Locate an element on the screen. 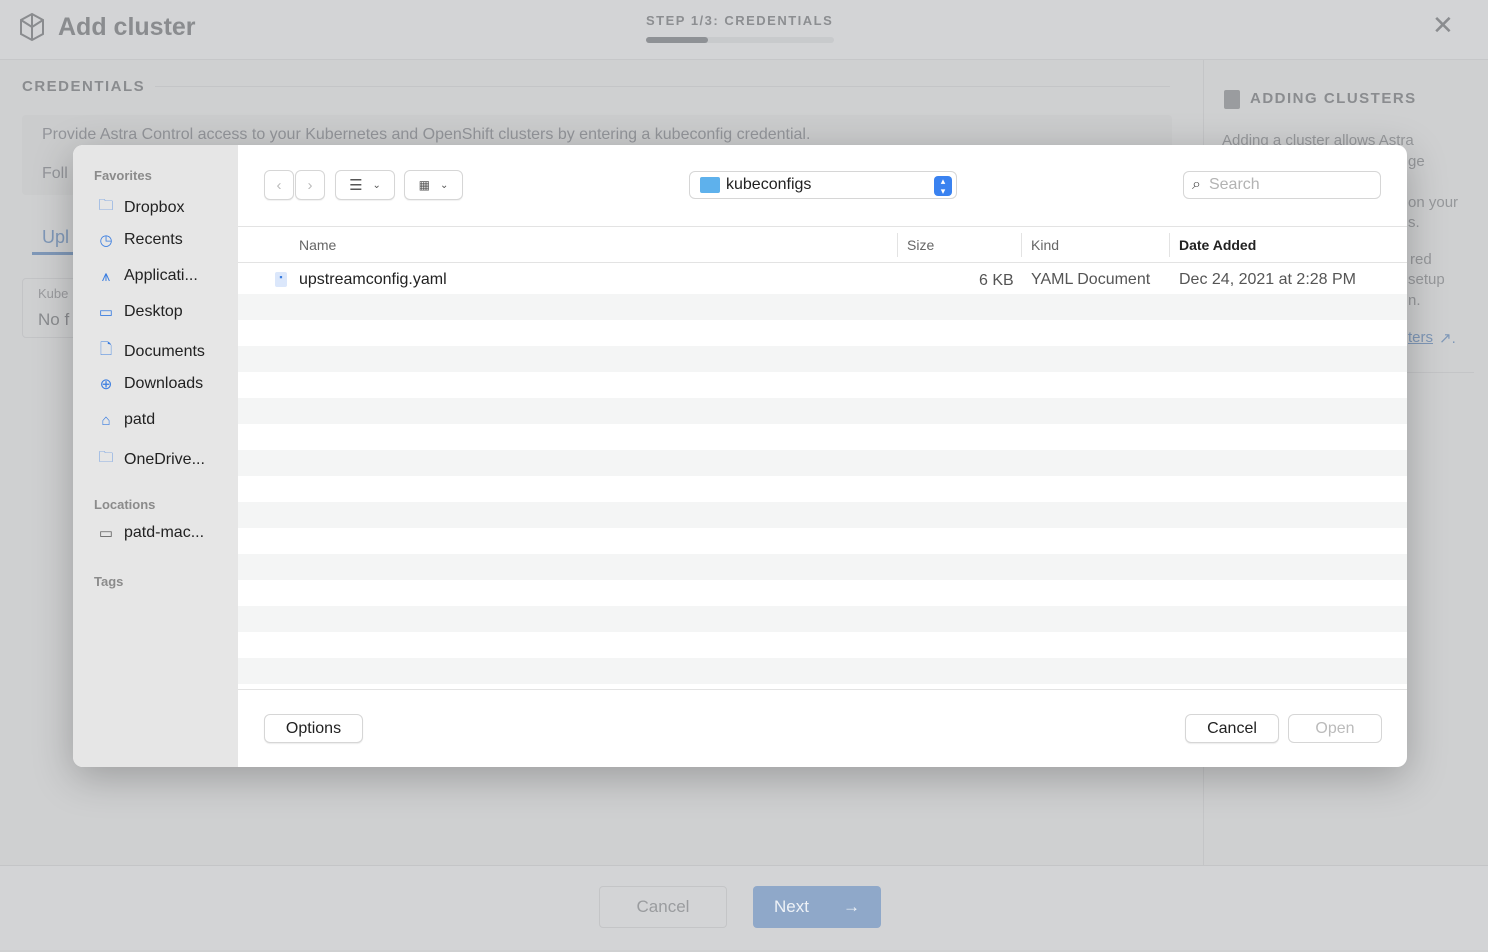 This screenshot has height=952, width=1488. folder-name: kubeconfigs is located at coordinates (769, 184).